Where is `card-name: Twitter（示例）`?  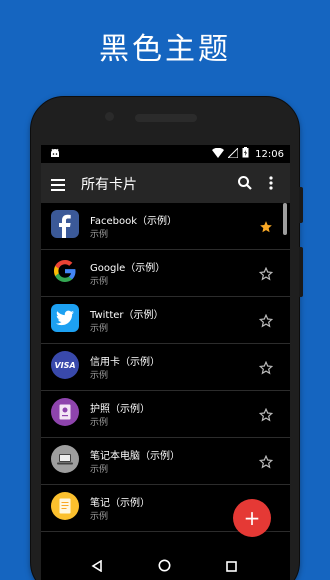
card-name: Twitter（示例） is located at coordinates (127, 315).